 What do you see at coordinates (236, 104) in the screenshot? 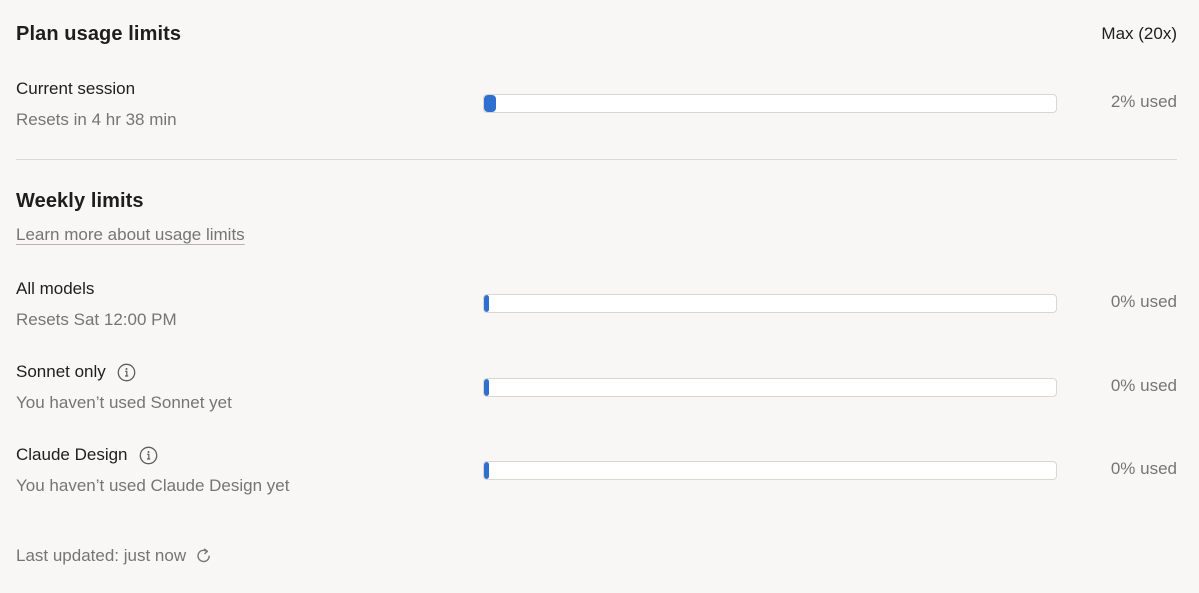
I see `current-session-info: Current session Resets in 4 hr 38 min` at bounding box center [236, 104].